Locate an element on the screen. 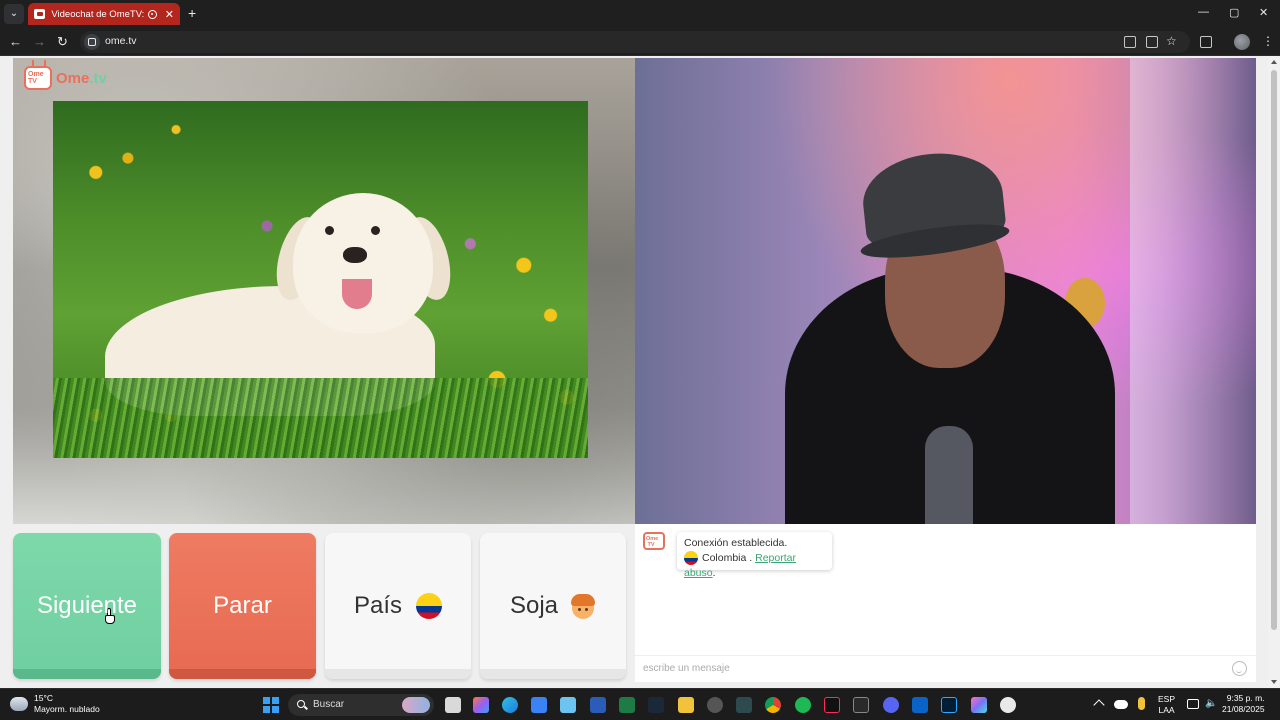  volume-icon: 🔈 is located at coordinates (1211, 704).